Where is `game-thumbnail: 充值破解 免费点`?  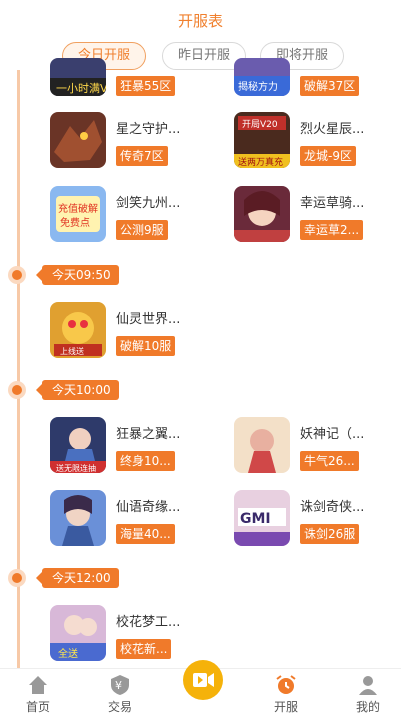
game-thumbnail: 充值破解 免费点 is located at coordinates (78, 214).